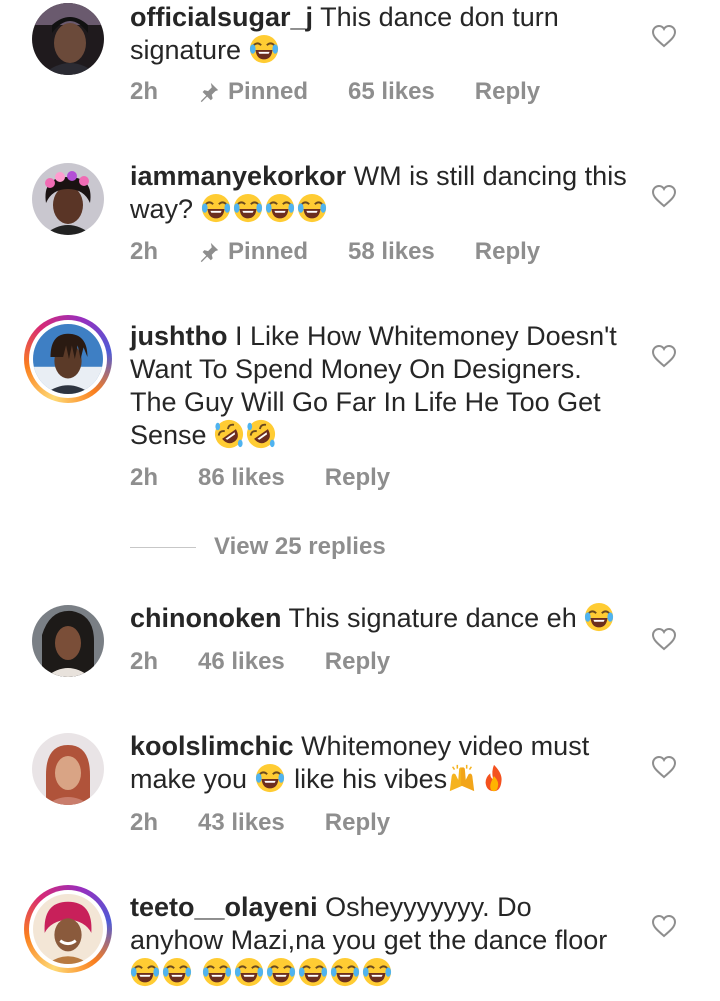  What do you see at coordinates (432, 618) in the screenshot?
I see `comment-text: This signature dance eh` at bounding box center [432, 618].